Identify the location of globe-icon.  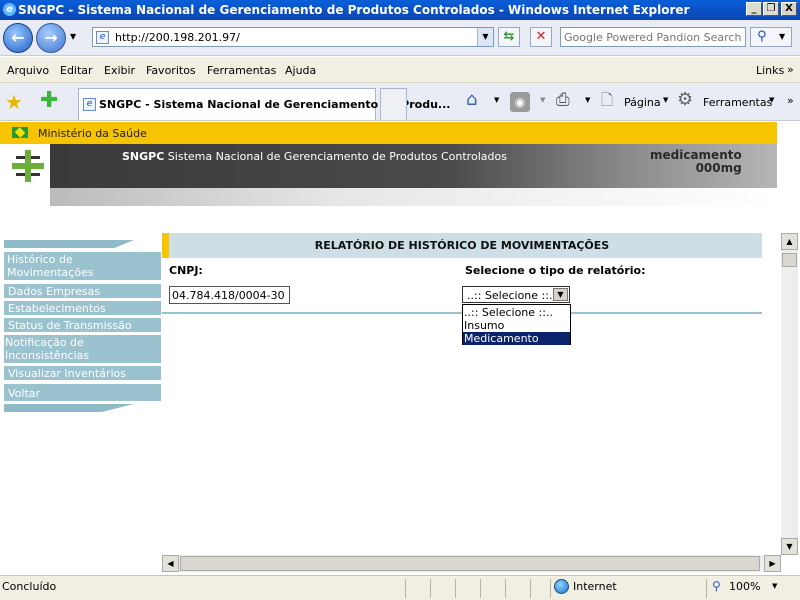
(561, 586).